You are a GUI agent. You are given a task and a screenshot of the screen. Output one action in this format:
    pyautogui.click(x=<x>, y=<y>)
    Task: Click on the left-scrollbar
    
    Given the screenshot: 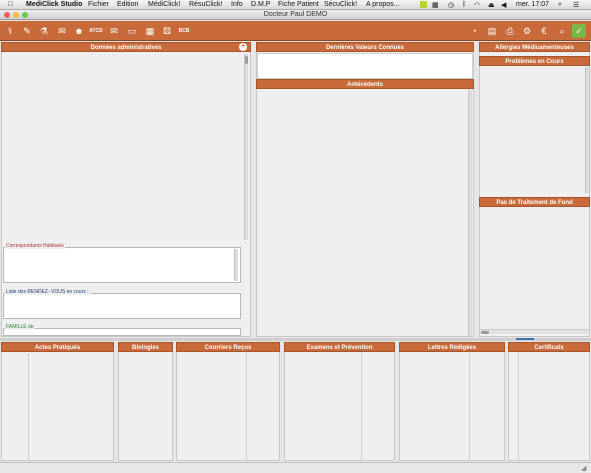 What is the action you would take?
    pyautogui.click(x=246, y=147)
    